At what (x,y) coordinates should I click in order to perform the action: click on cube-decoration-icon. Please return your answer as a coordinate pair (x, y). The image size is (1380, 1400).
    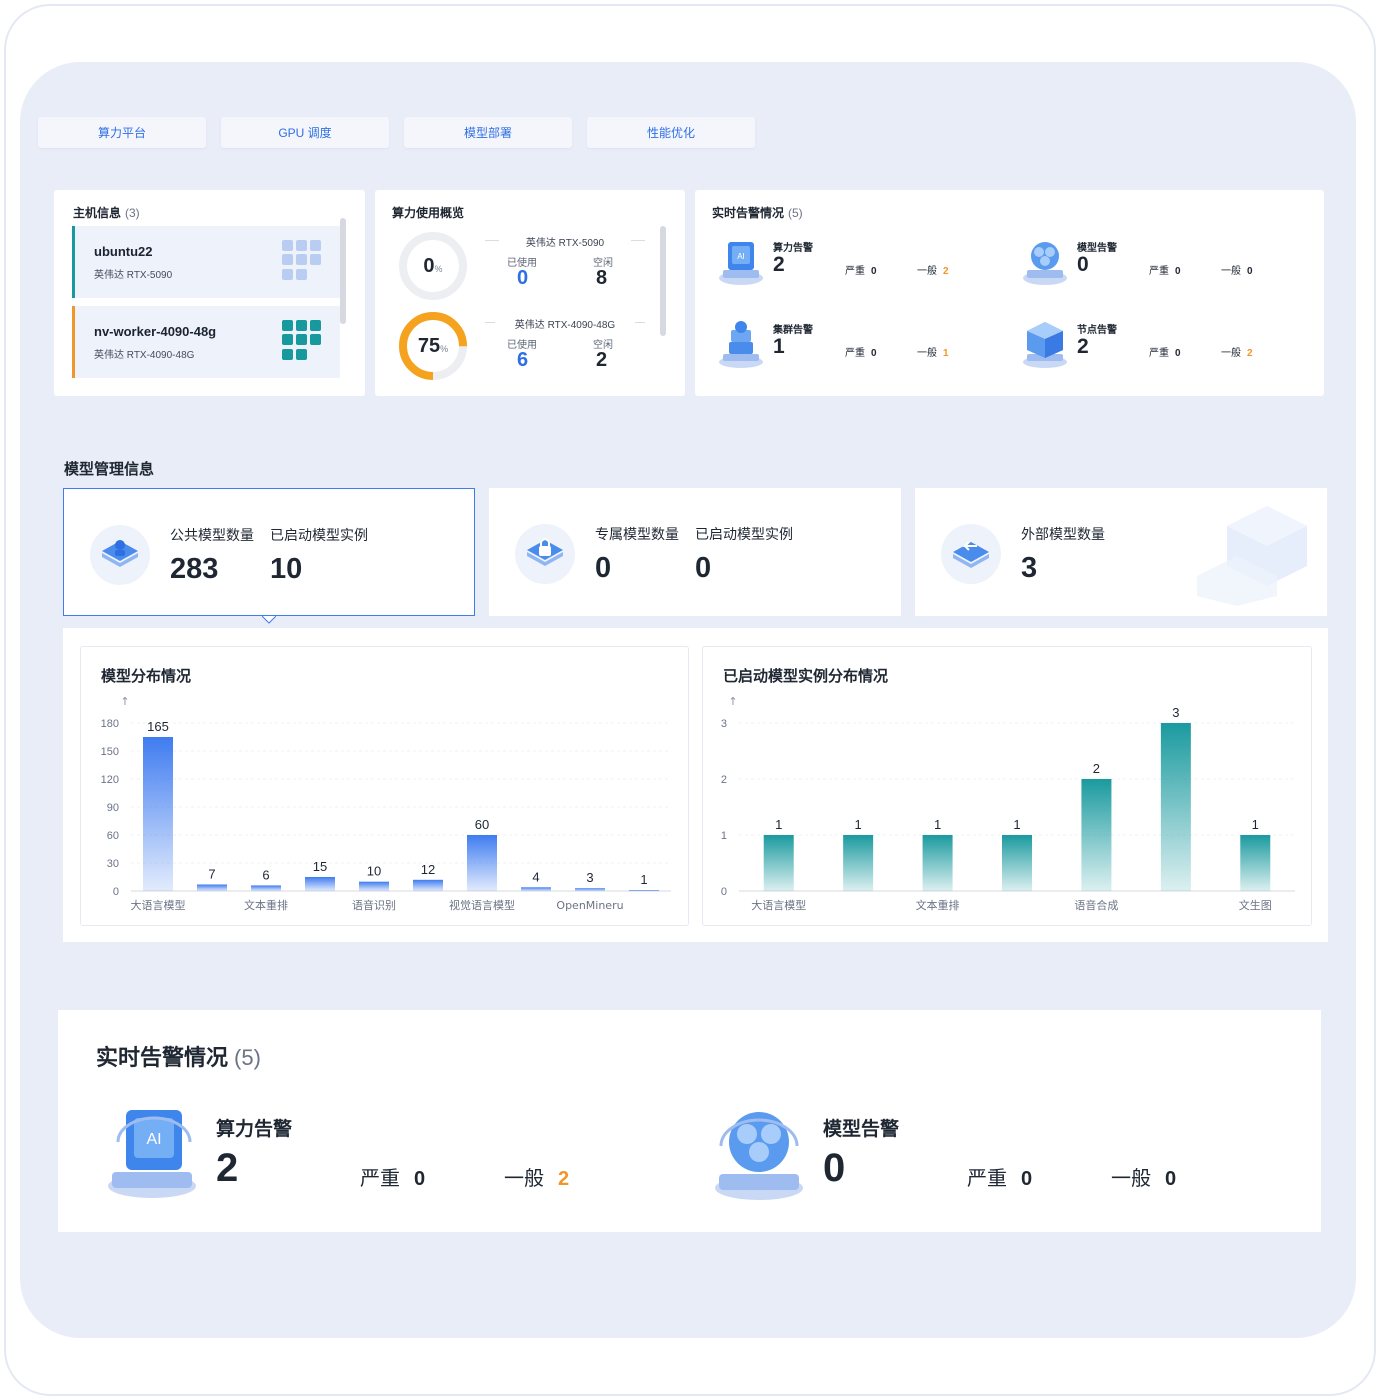
    Looking at the image, I should click on (1252, 556).